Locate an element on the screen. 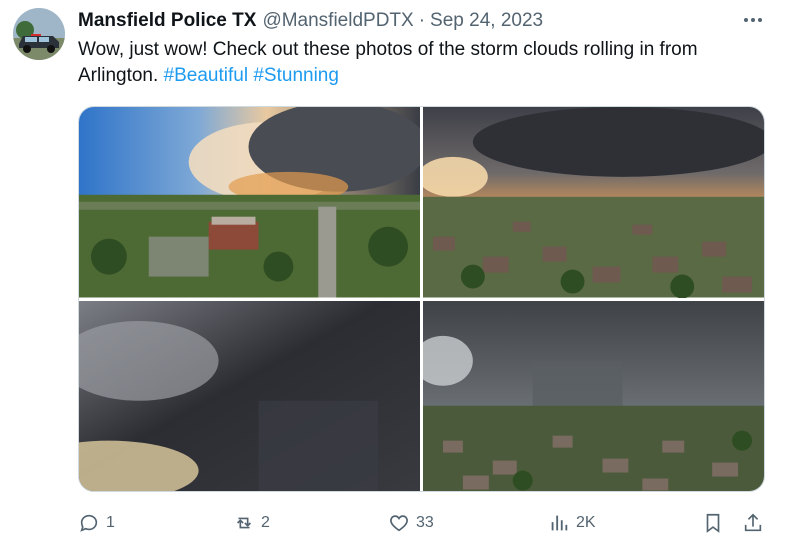 The image size is (785, 556). rain-shaft-over-suburb-photo is located at coordinates (593, 395).